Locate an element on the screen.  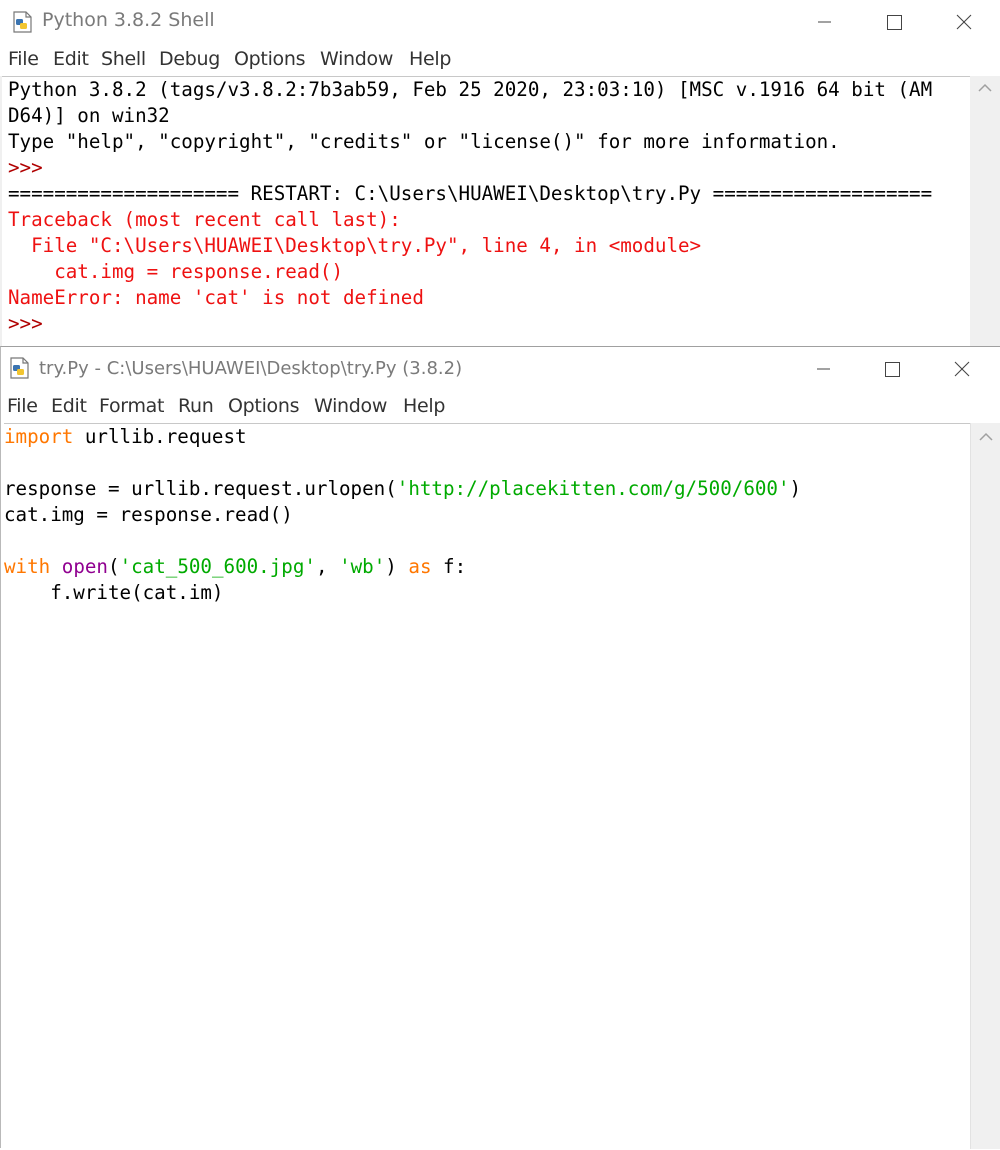
code-token: import is located at coordinates (39, 436).